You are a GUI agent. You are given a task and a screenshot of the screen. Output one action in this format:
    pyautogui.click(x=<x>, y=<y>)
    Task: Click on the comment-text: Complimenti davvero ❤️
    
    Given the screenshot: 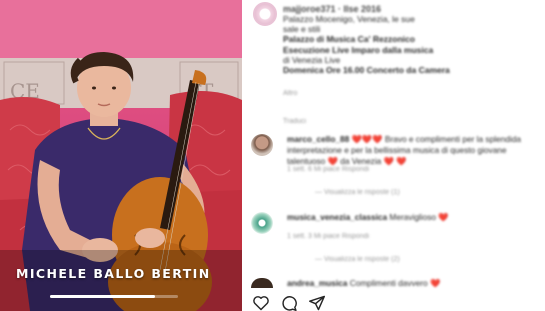 What is the action you would take?
    pyautogui.click(x=395, y=283)
    